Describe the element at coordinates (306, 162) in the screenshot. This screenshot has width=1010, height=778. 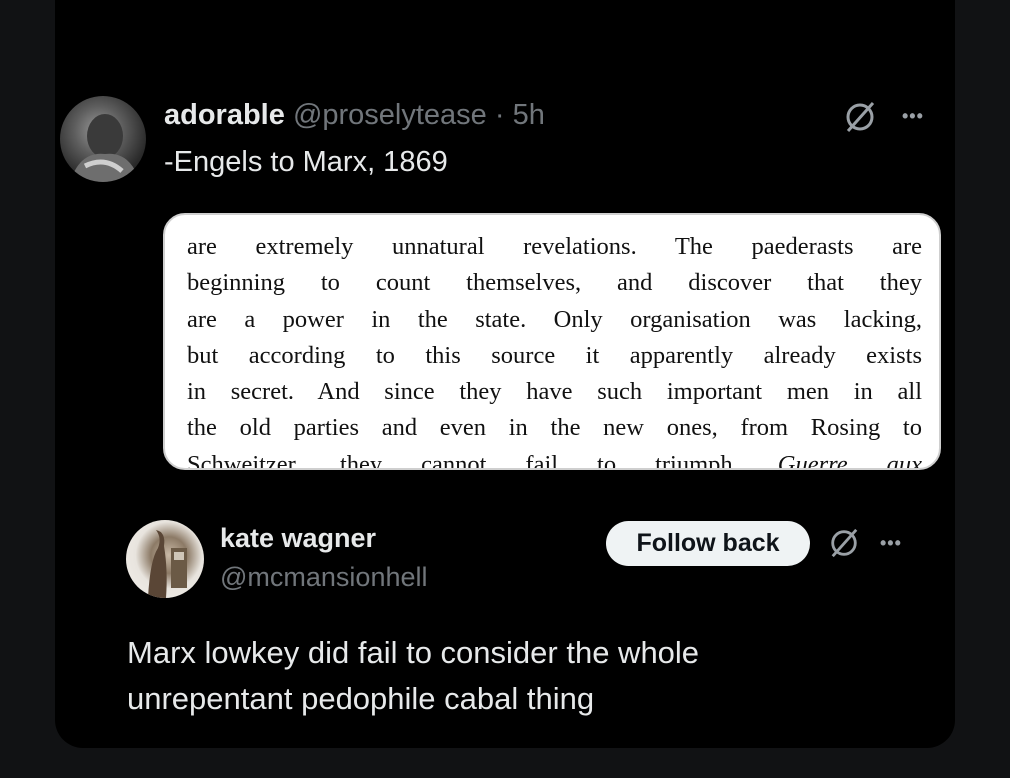
I see `post-text: -Engels to Marx, 1869` at that location.